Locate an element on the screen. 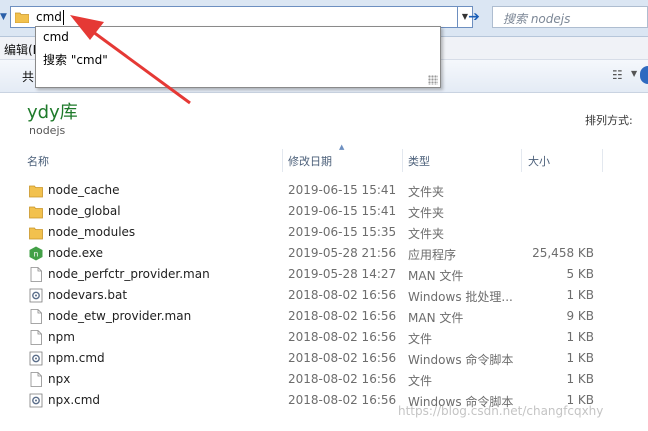  file-type: 应用程序 is located at coordinates (432, 255).